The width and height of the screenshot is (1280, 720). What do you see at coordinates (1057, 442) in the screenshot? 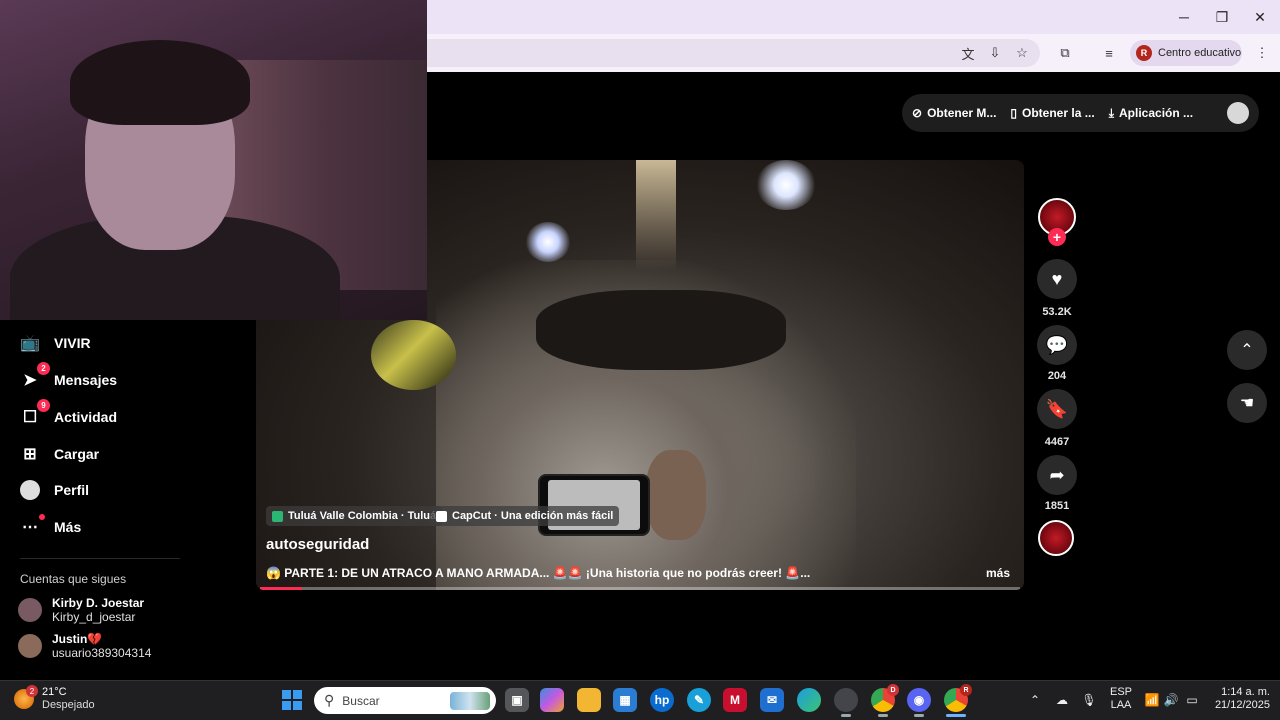
I see `save-count: 4467` at bounding box center [1057, 442].